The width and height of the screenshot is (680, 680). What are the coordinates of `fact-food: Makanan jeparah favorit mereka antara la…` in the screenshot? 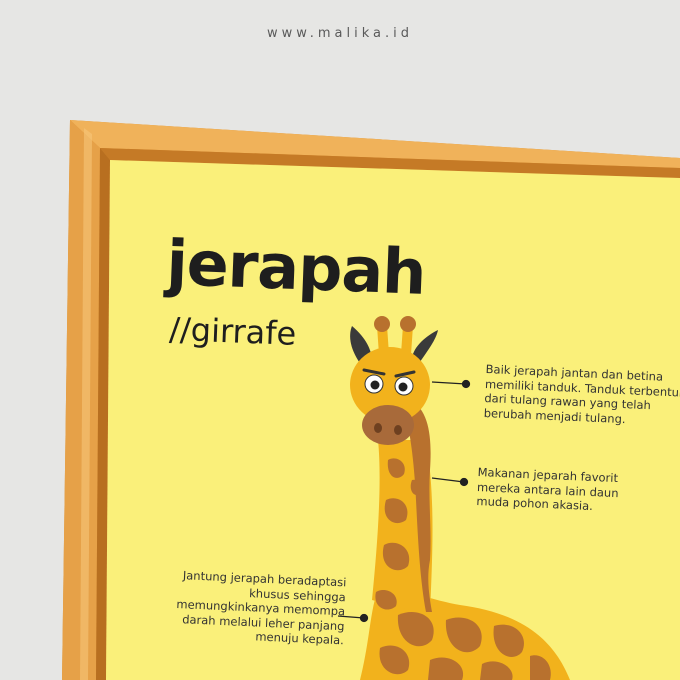 It's located at (547, 489).